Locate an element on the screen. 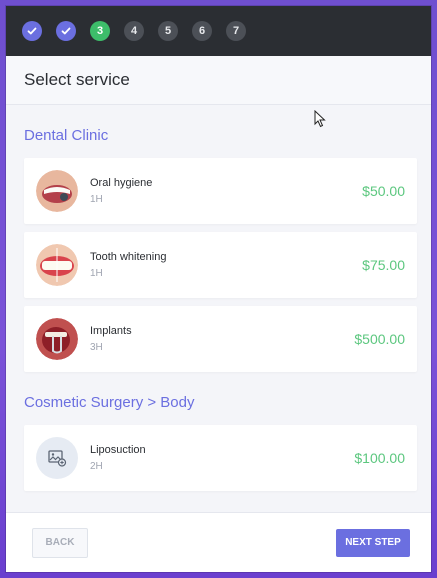 The image size is (437, 578). step-1-done is located at coordinates (32, 31).